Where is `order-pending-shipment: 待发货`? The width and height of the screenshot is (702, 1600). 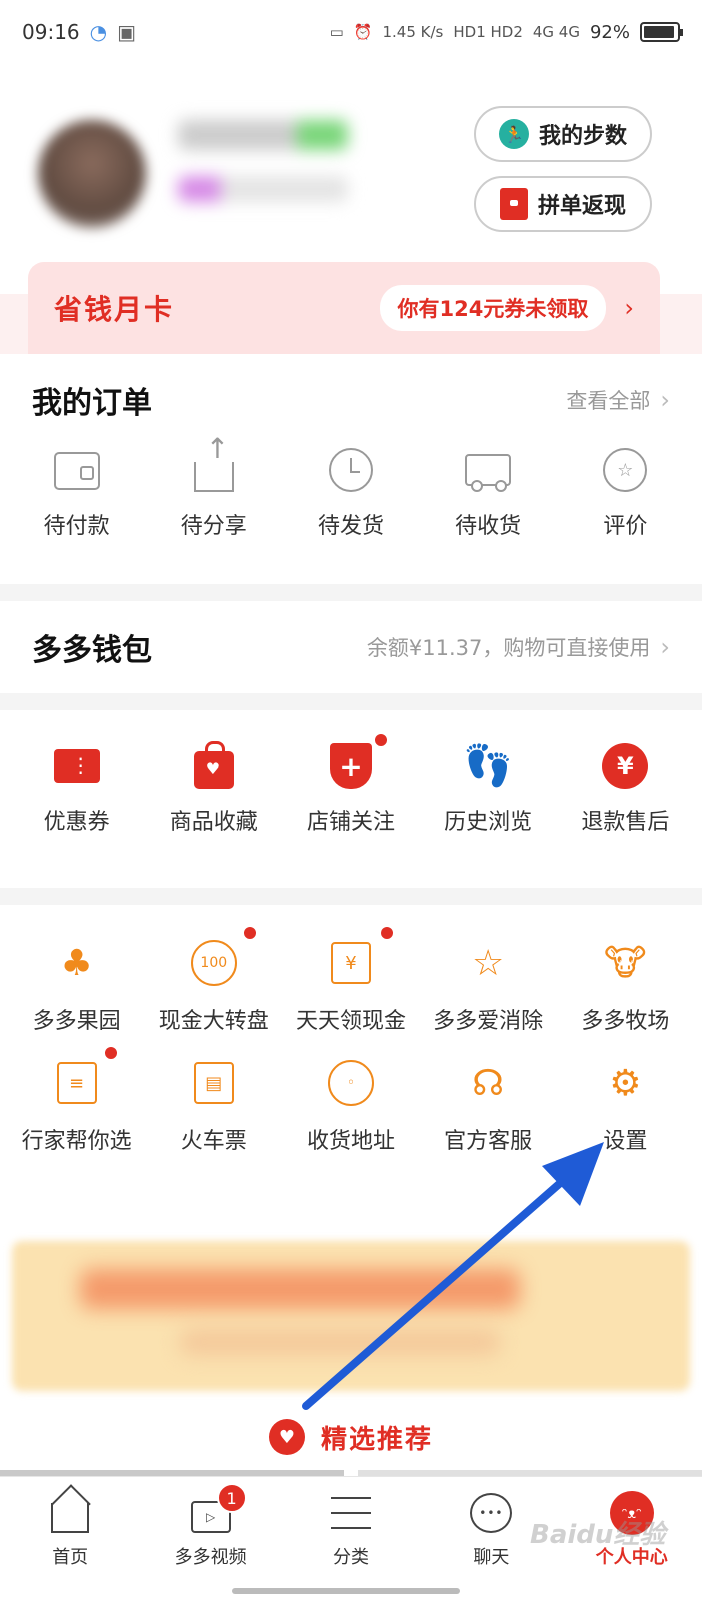
order-pending-shipment: 待发货 is located at coordinates (351, 493).